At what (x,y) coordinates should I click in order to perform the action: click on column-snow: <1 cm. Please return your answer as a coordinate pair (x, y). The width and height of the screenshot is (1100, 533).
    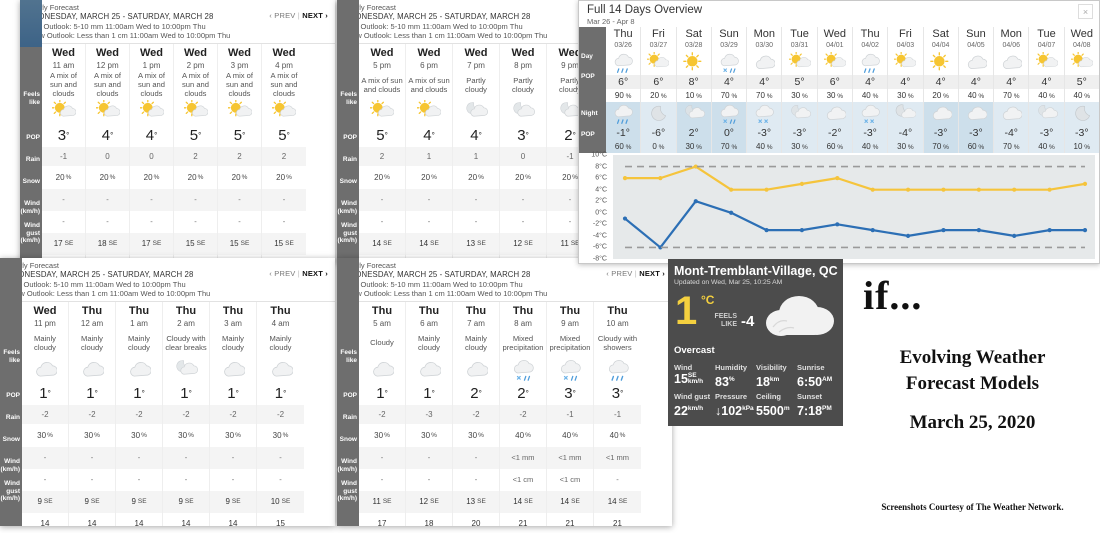
    Looking at the image, I should click on (523, 479).